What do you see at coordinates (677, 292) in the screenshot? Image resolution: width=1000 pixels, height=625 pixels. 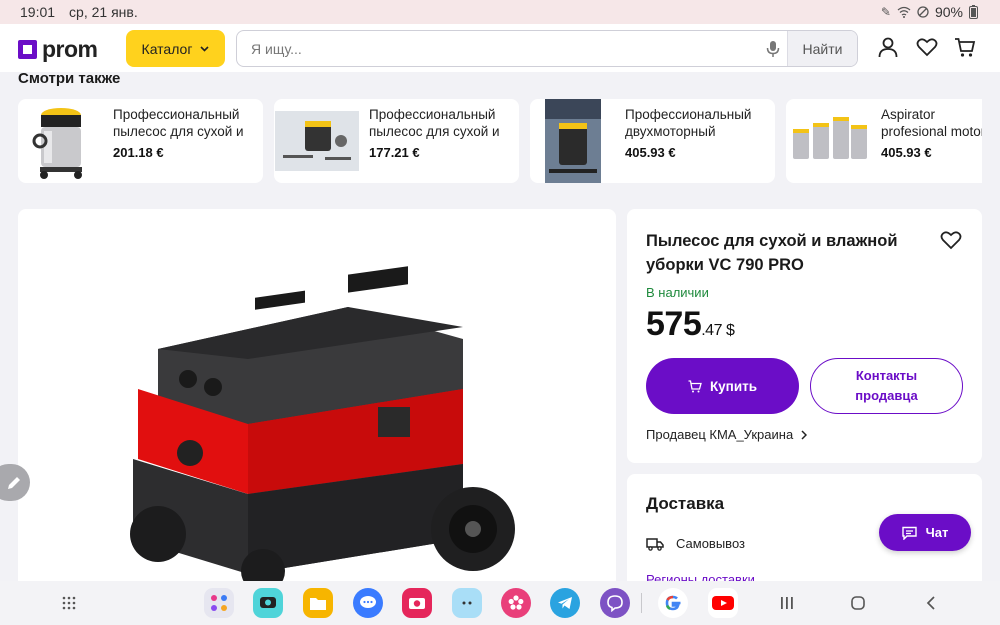 I see `availability-status: В наличии` at bounding box center [677, 292].